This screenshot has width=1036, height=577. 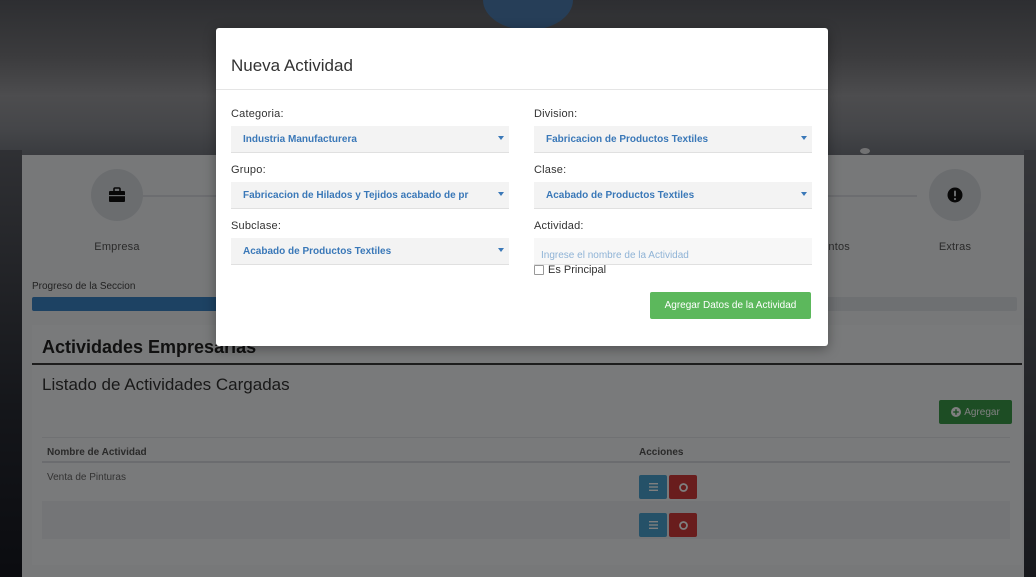 I want to click on clase-label: Clase:, so click(x=550, y=170).